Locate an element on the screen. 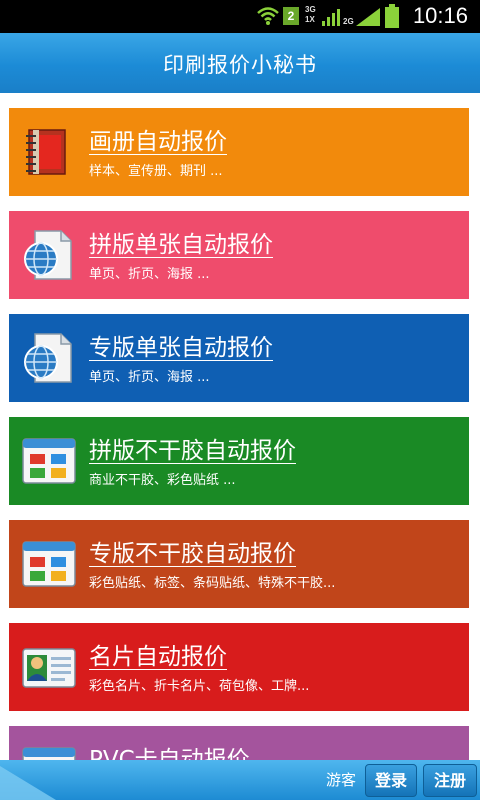  menu-item-title: 画册自动报价 is located at coordinates (158, 142).